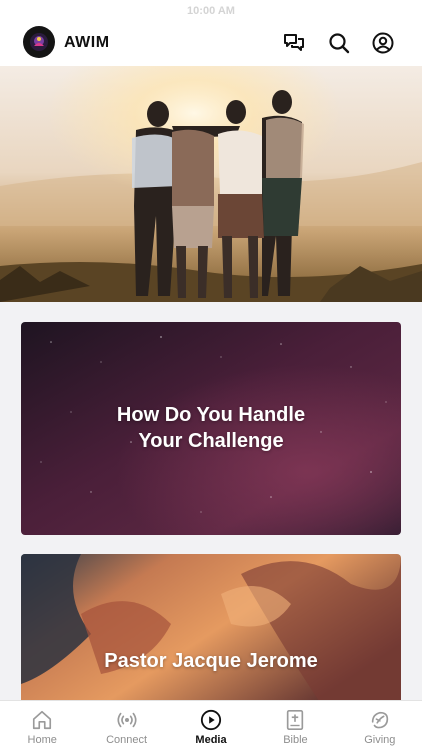 This screenshot has height=750, width=422. I want to click on card-title: How Do You Handle Your Challenge, so click(211, 428).